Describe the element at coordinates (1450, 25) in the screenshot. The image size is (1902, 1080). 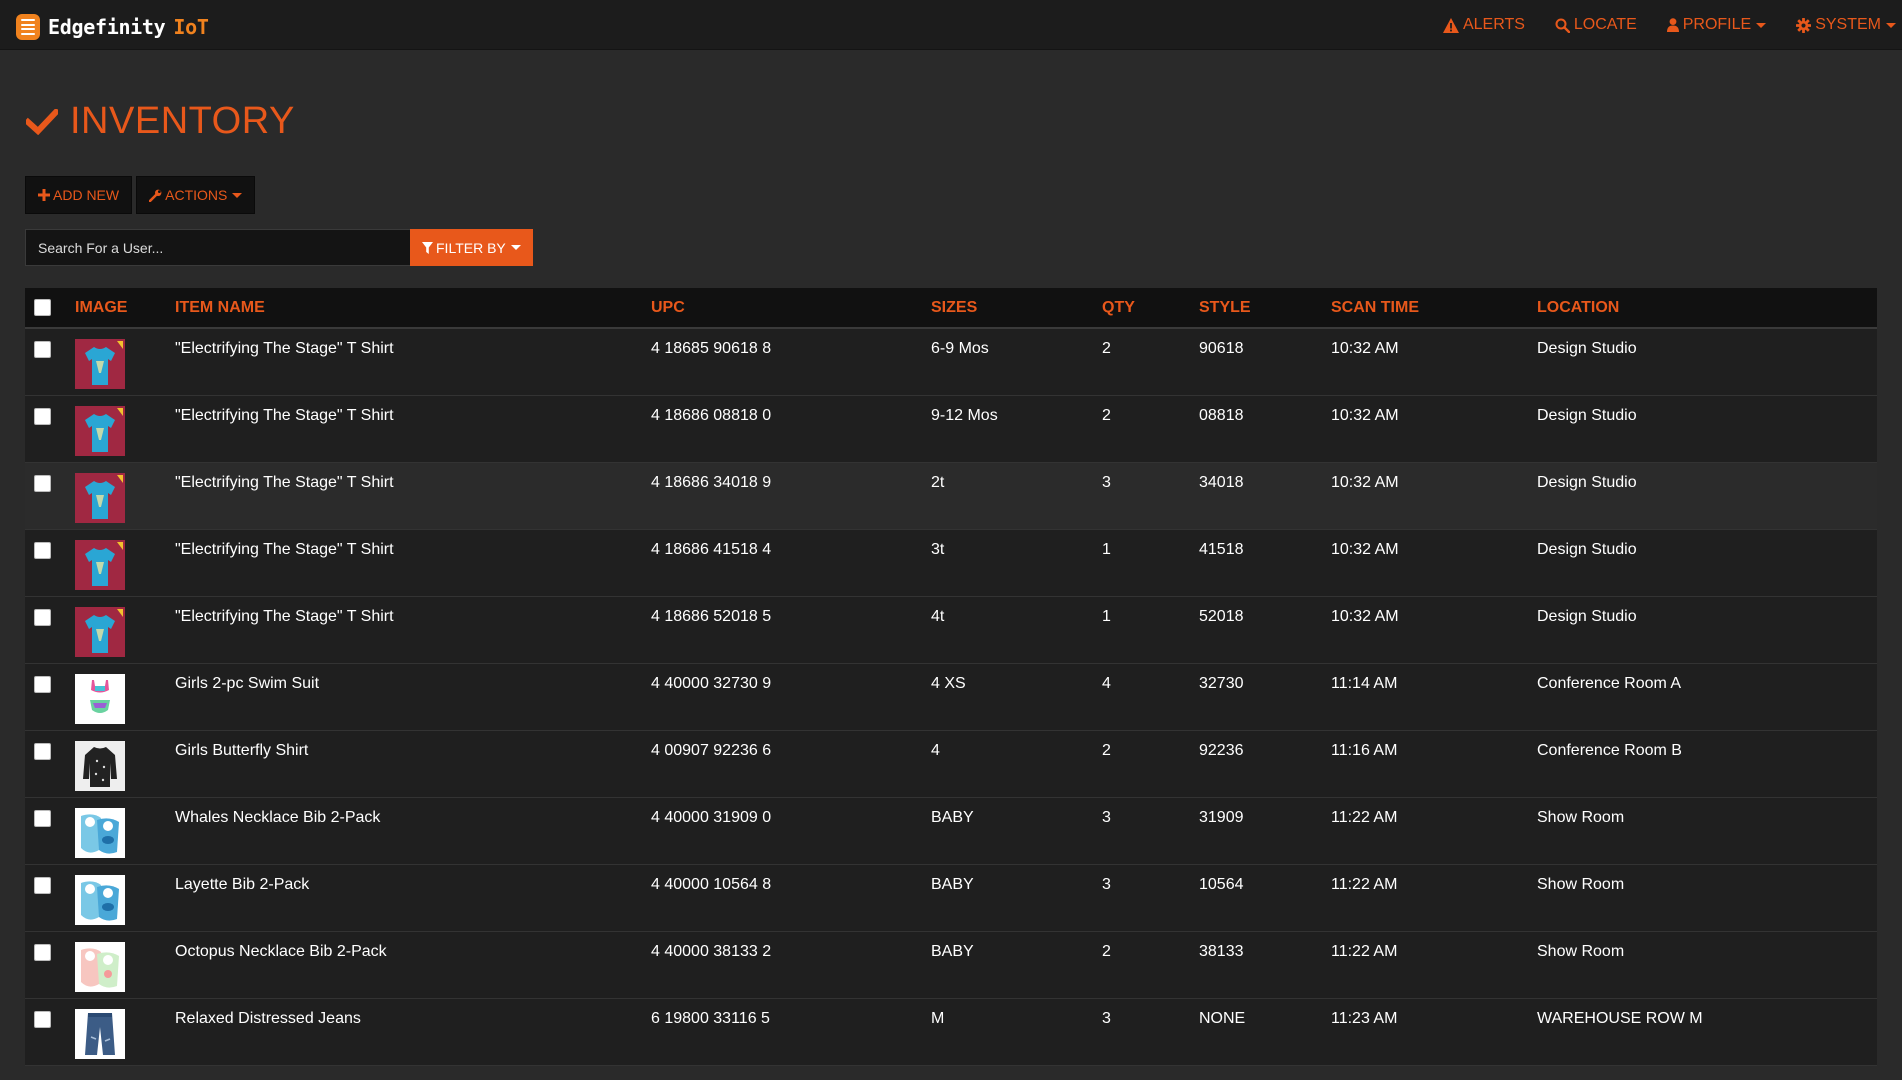
I see `warning-icon` at that location.